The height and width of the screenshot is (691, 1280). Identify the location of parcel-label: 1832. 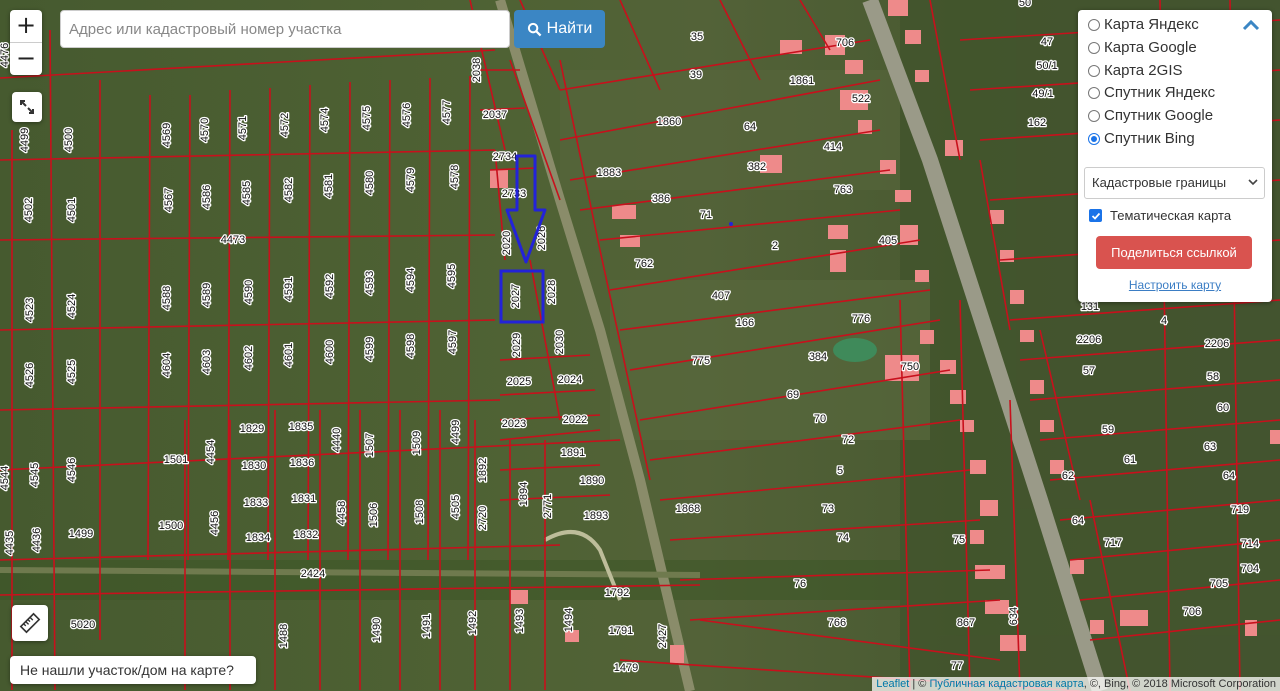
(306, 535).